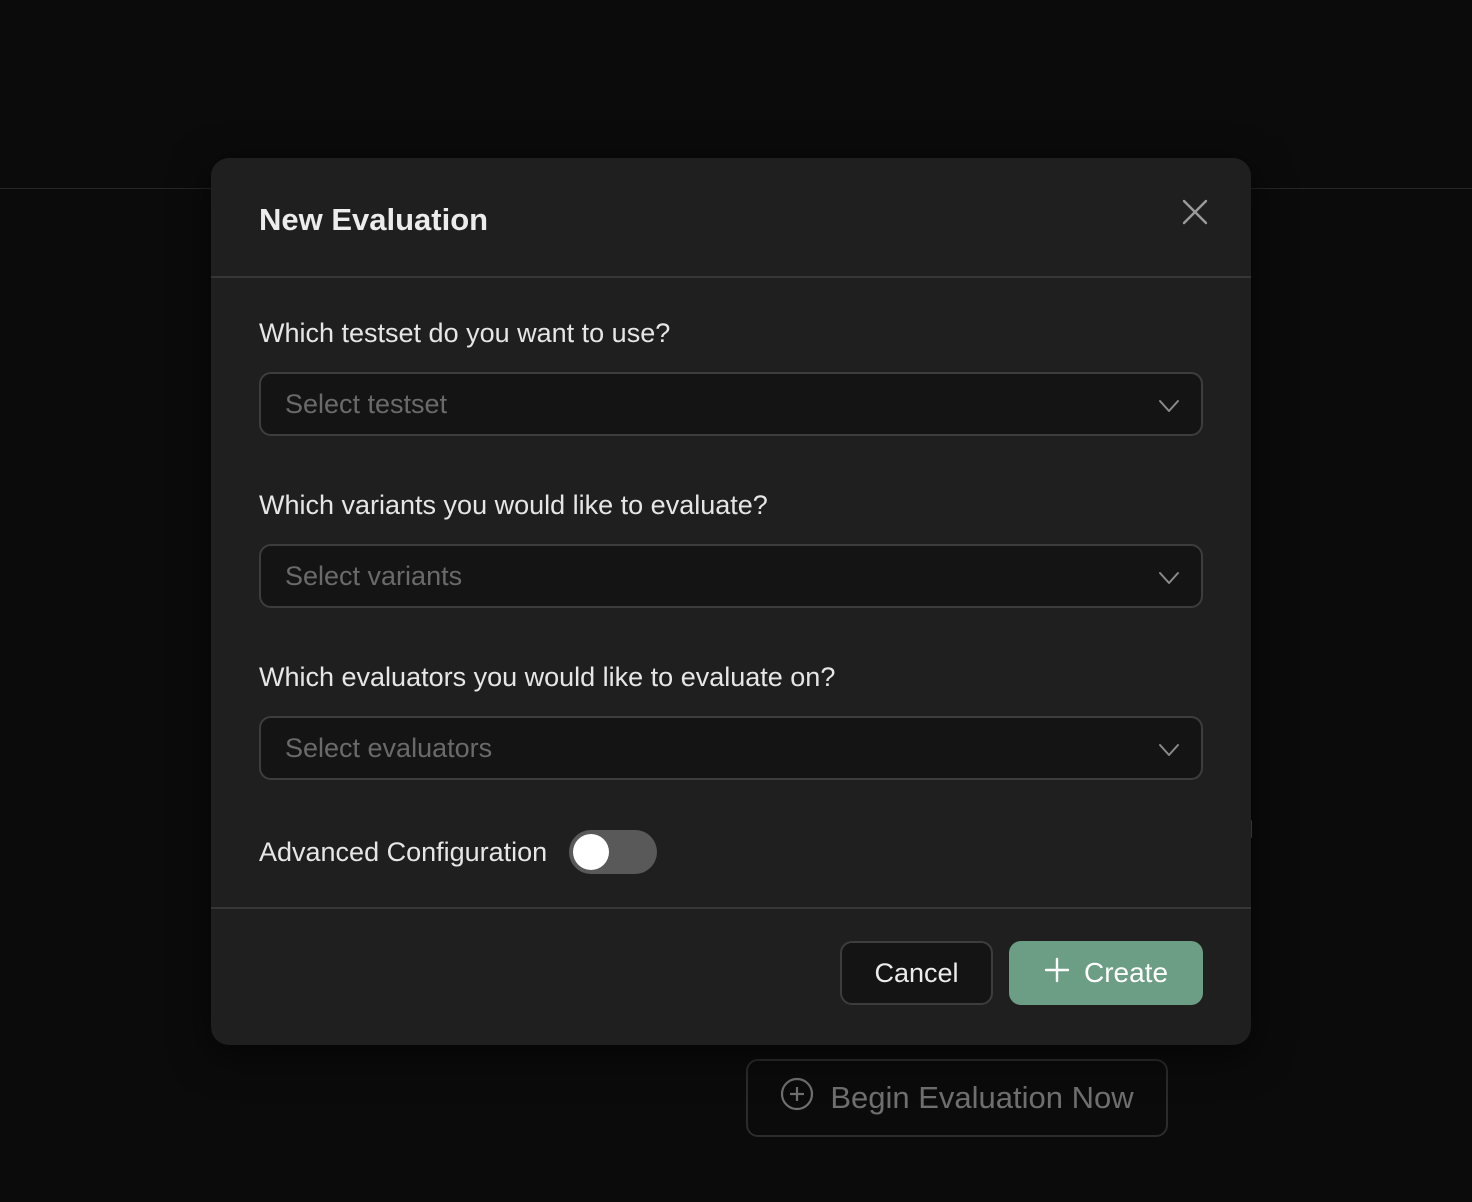 This screenshot has width=1472, height=1202. Describe the element at coordinates (731, 218) in the screenshot. I see `modal-header: New Evaluation` at that location.